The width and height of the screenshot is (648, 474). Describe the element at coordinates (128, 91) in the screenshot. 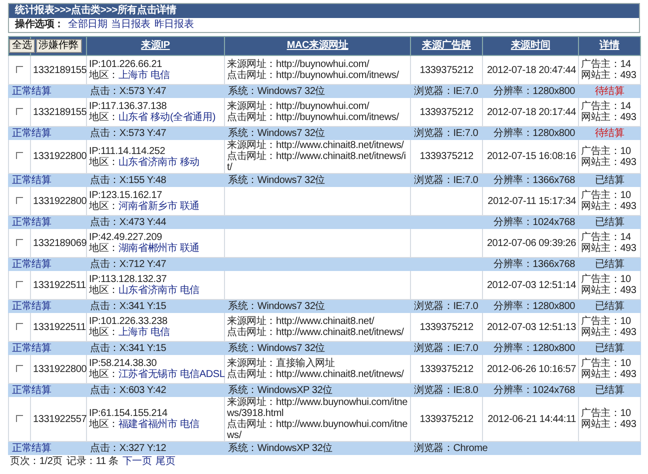

I see `click-position: 点击：X:573 Y:47` at that location.